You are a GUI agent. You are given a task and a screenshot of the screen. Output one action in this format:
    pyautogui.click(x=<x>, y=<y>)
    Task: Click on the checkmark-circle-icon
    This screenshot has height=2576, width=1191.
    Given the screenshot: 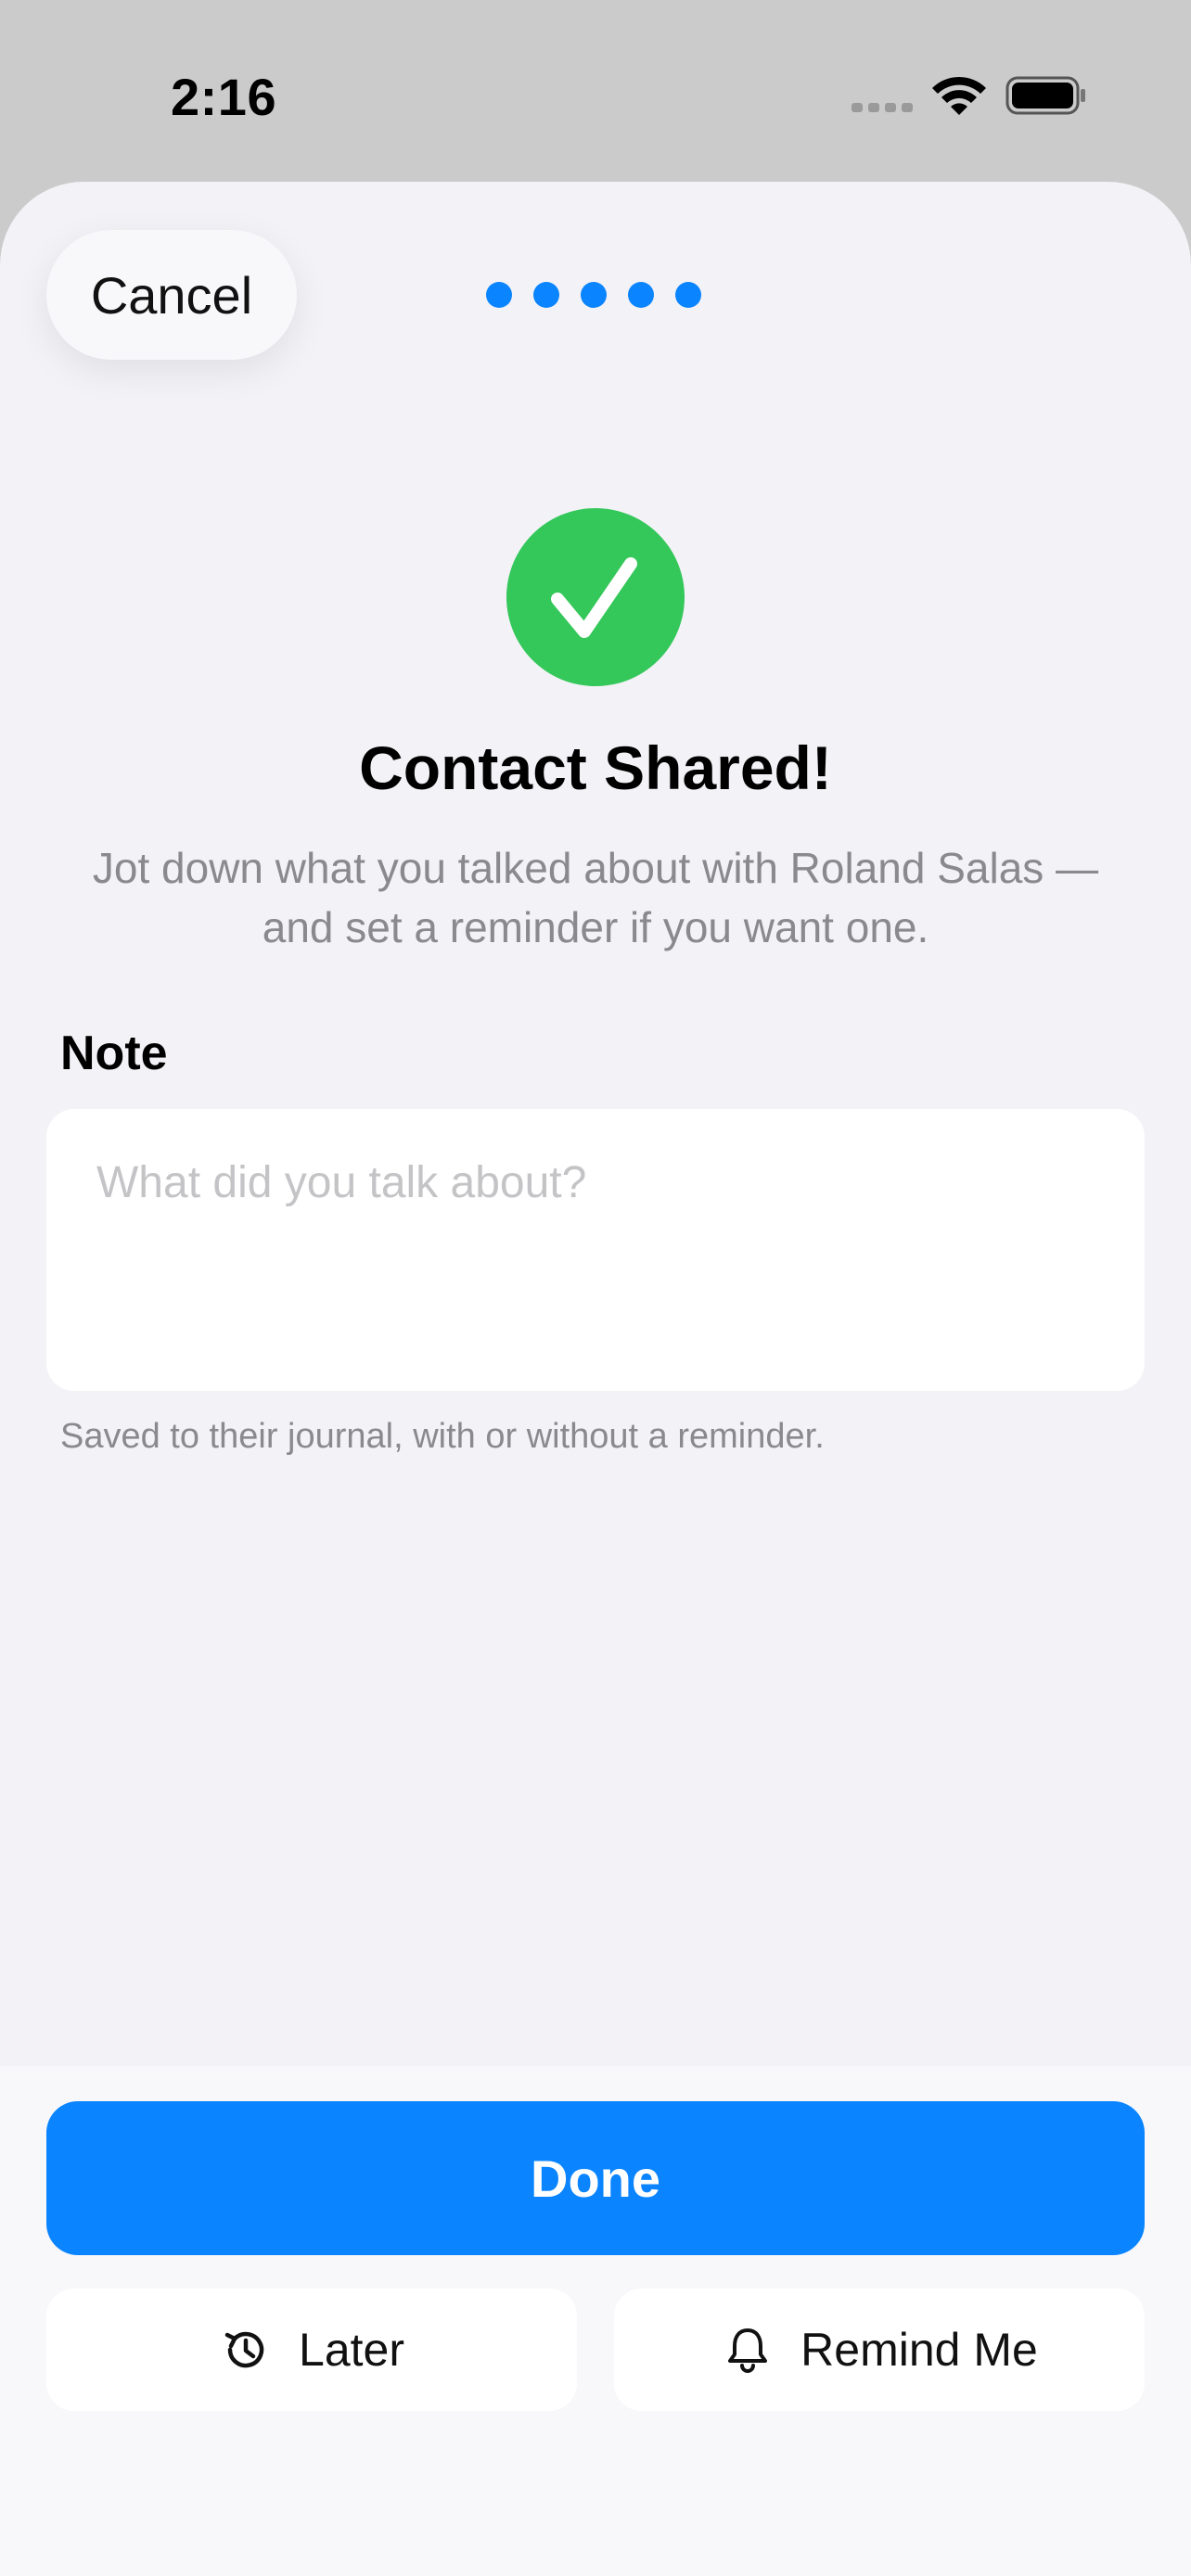 What is the action you would take?
    pyautogui.click(x=595, y=597)
    